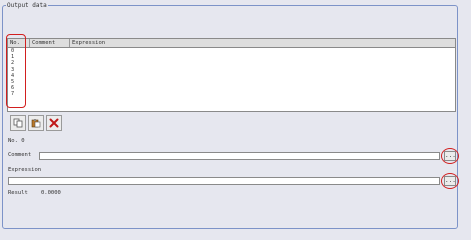 The height and width of the screenshot is (240, 471). I want to click on delete-button, so click(54, 123).